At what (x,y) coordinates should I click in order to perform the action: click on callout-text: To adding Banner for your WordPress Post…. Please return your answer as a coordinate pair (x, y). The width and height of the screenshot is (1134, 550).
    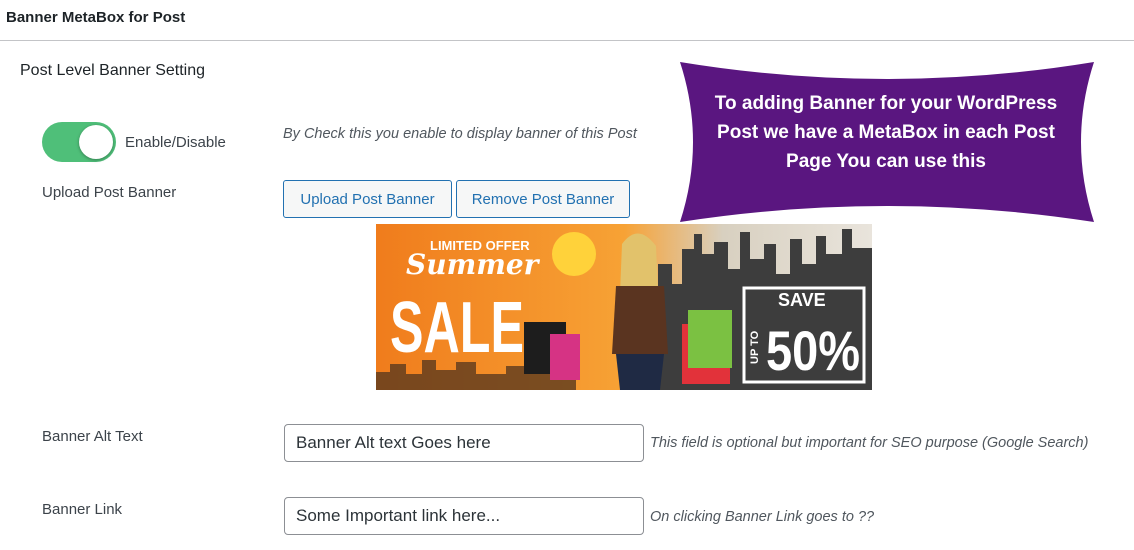
    Looking at the image, I should click on (886, 132).